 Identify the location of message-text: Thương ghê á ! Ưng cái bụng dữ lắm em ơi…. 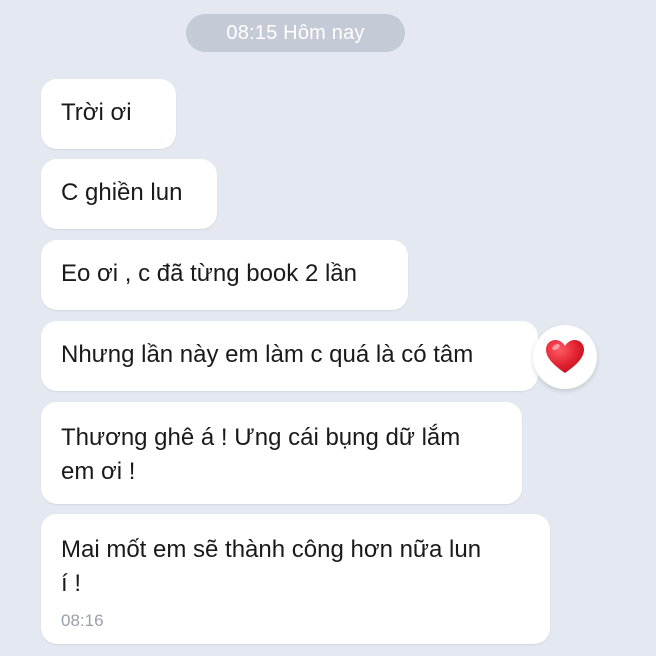
(261, 454).